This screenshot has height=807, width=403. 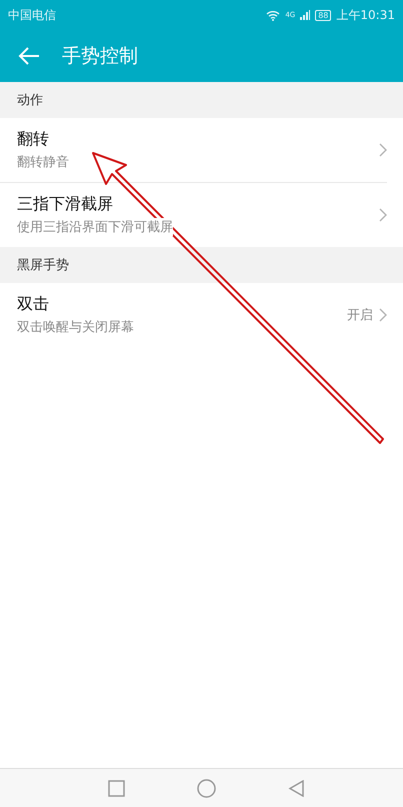 I want to click on back-button, so click(x=29, y=56).